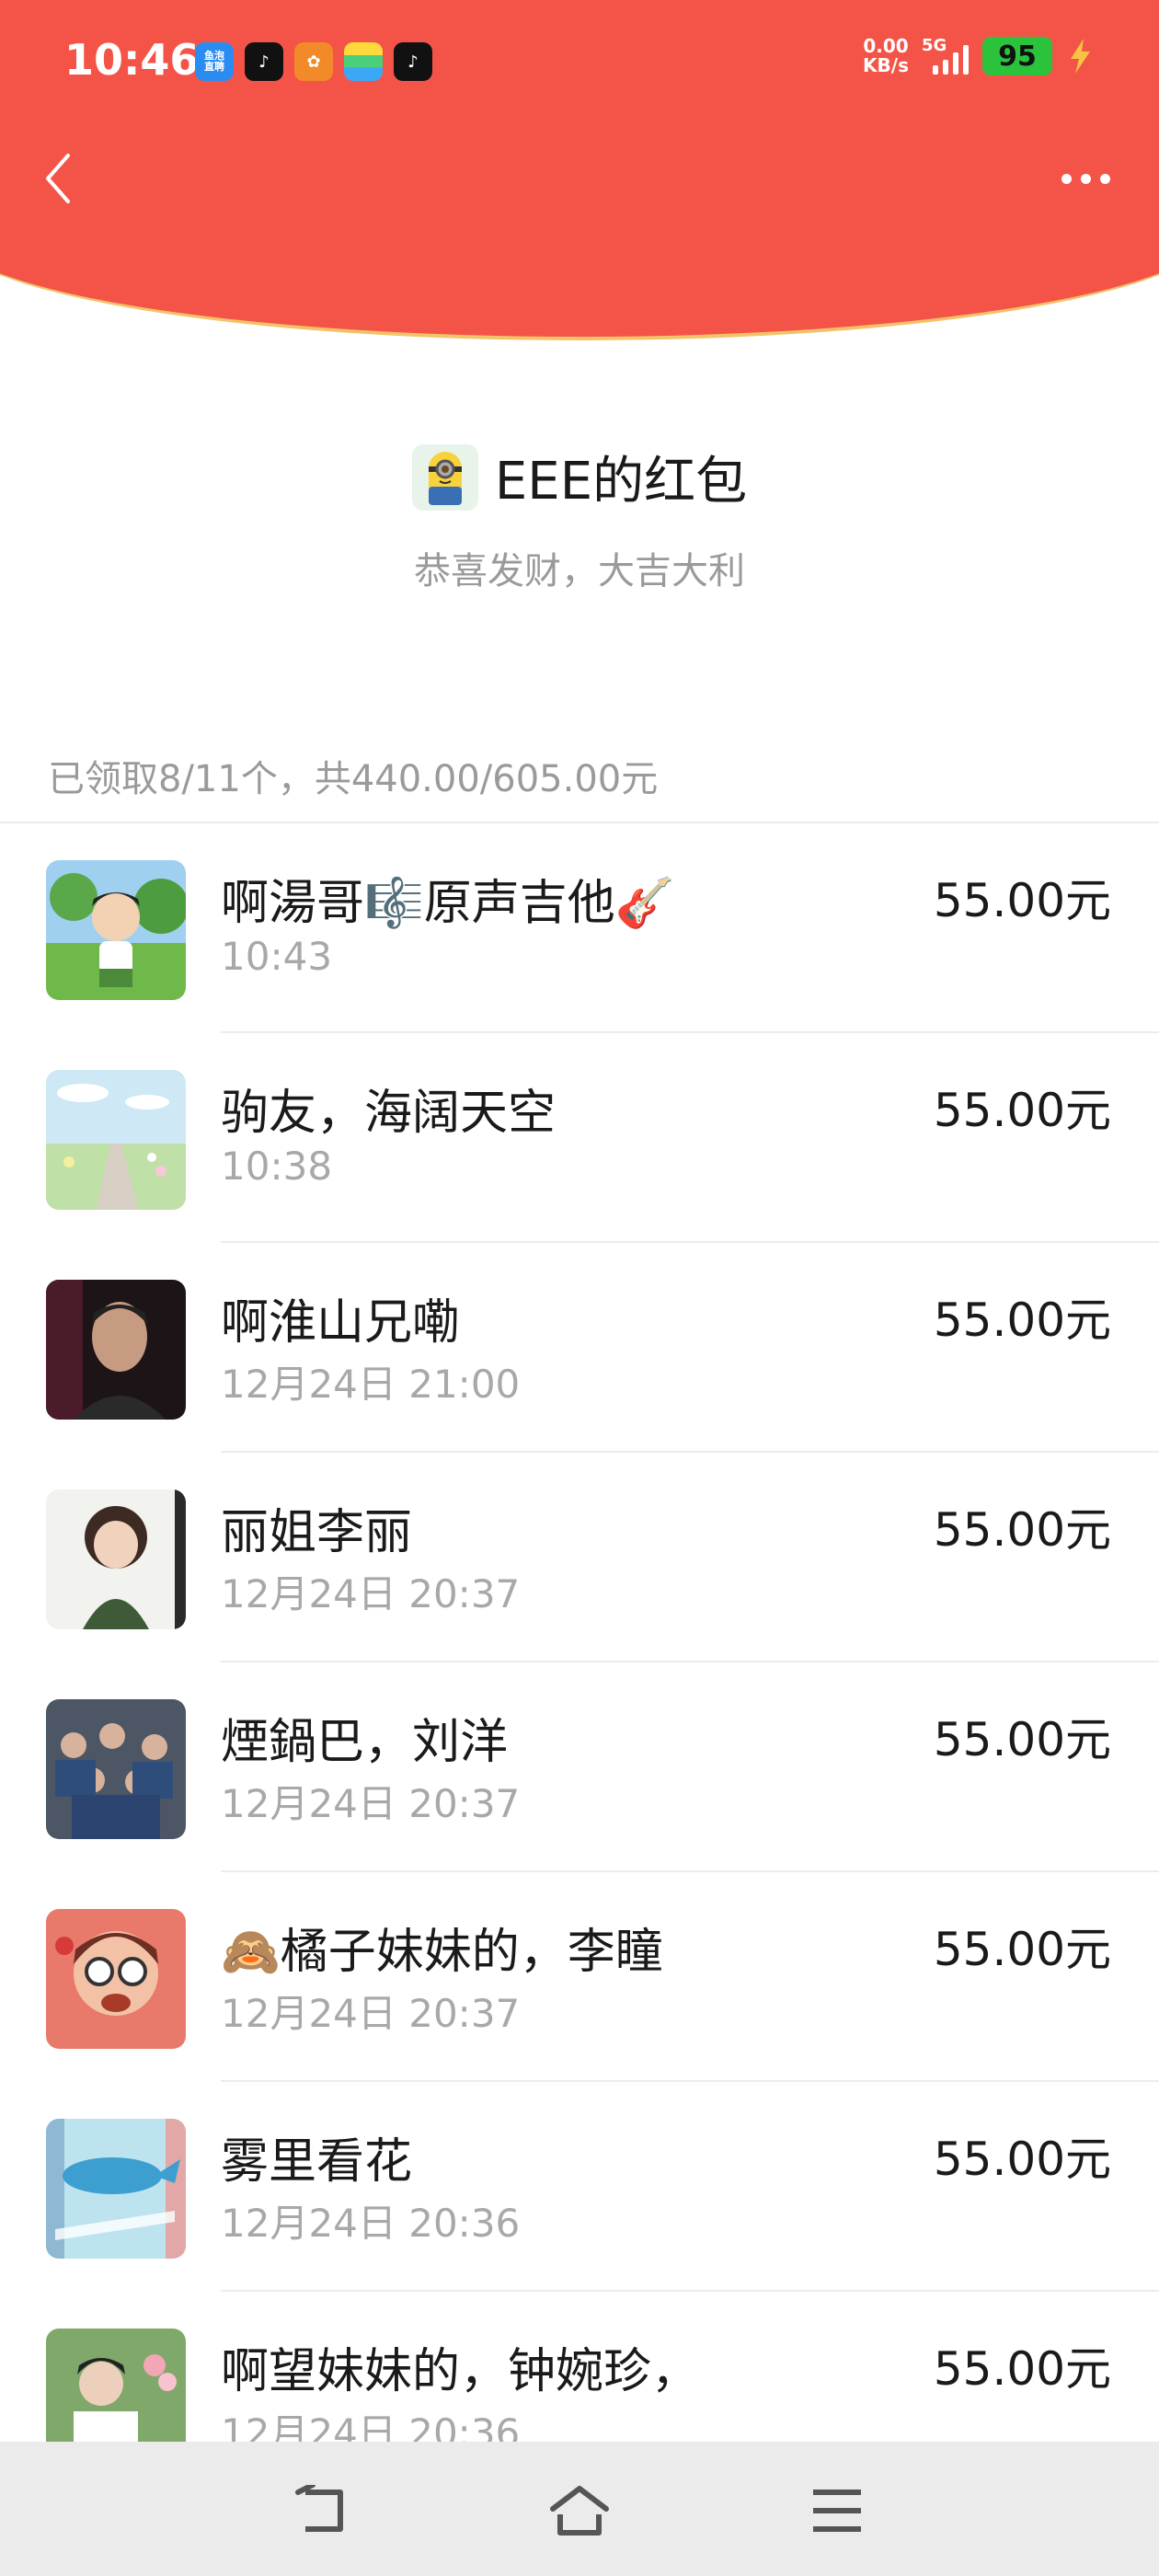  I want to click on home-icon, so click(579, 2511).